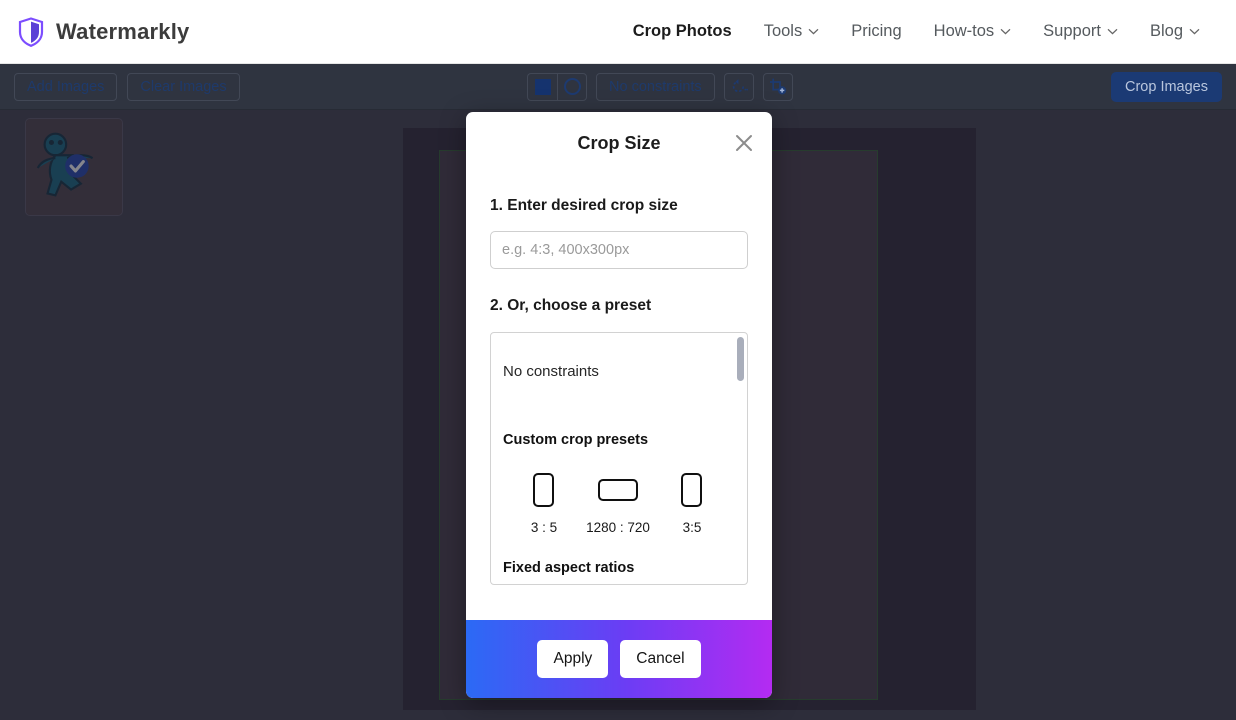 This screenshot has width=1236, height=720. Describe the element at coordinates (573, 659) in the screenshot. I see `apply-button: Apply` at that location.